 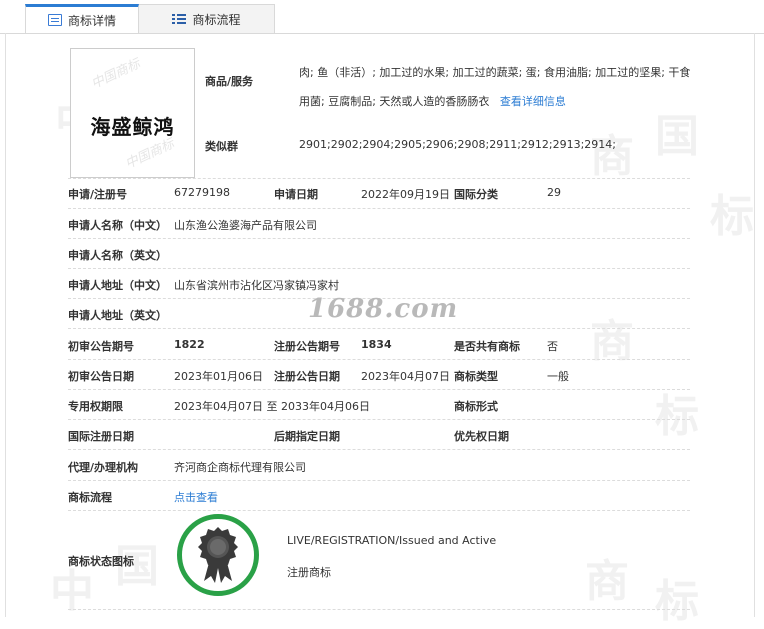 What do you see at coordinates (309, 572) in the screenshot?
I see `status-cn: 注册商标` at bounding box center [309, 572].